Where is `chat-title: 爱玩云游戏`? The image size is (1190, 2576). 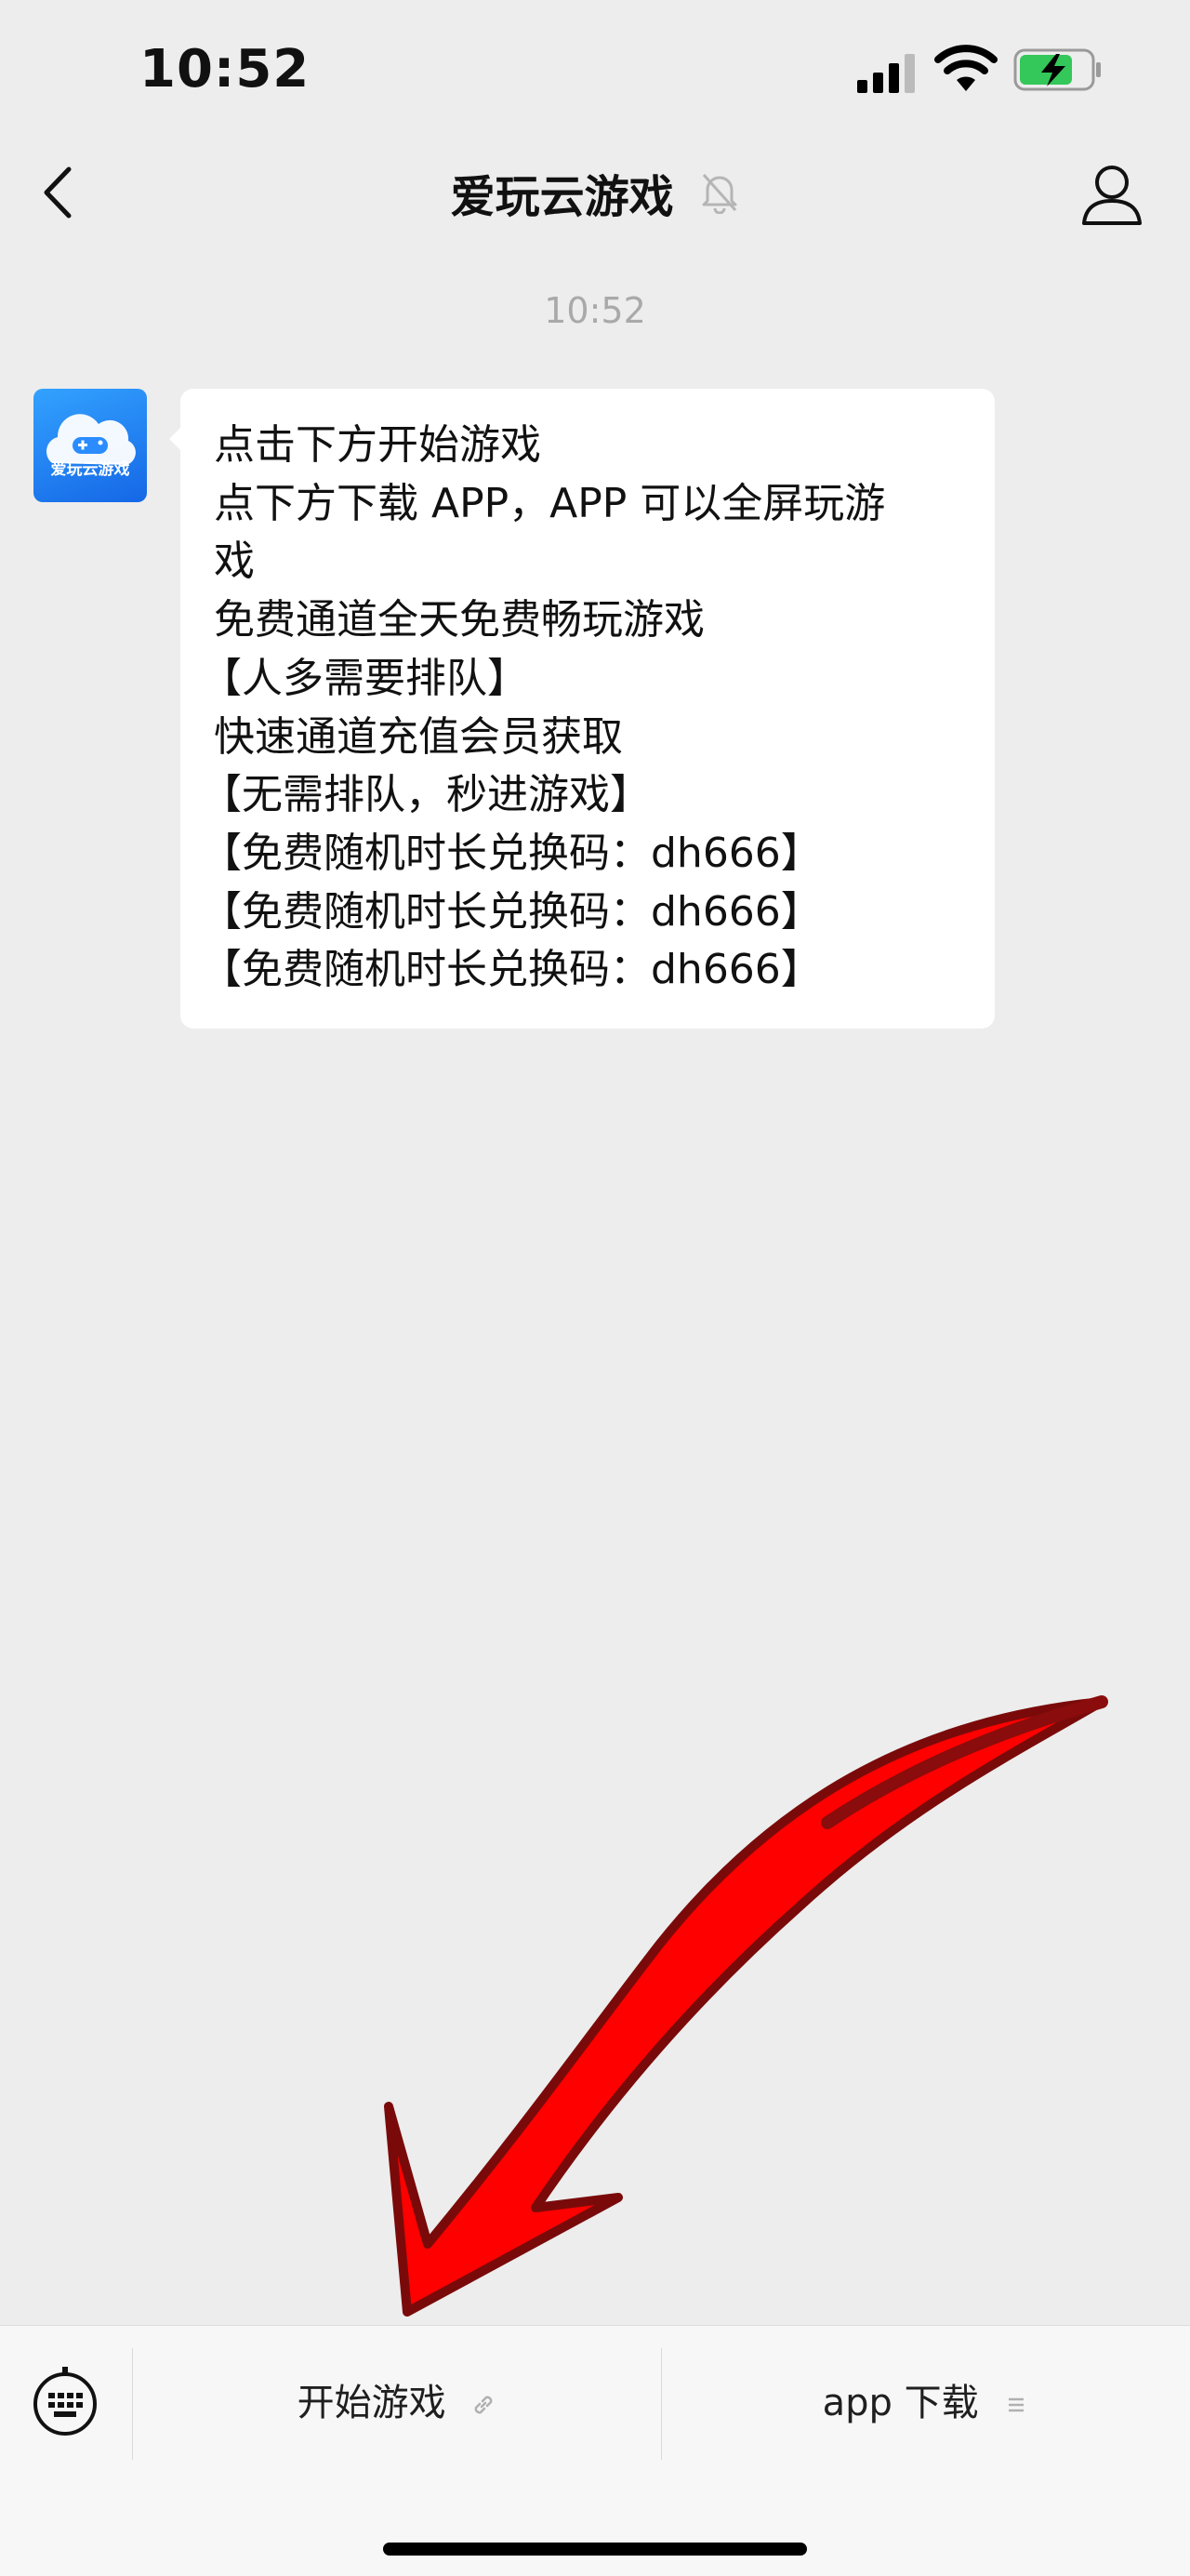
chat-title: 爱玩云游戏 is located at coordinates (595, 192).